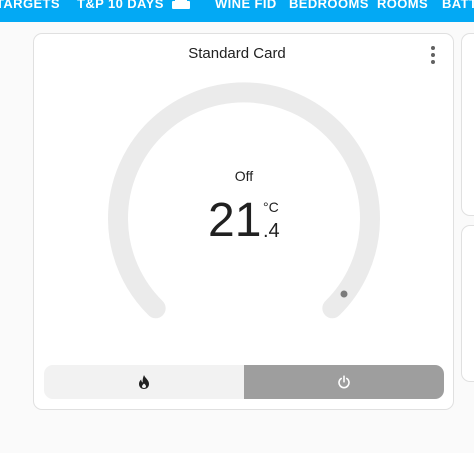  Describe the element at coordinates (402, 7) in the screenshot. I see `tab-rooms: ROOMS` at that location.